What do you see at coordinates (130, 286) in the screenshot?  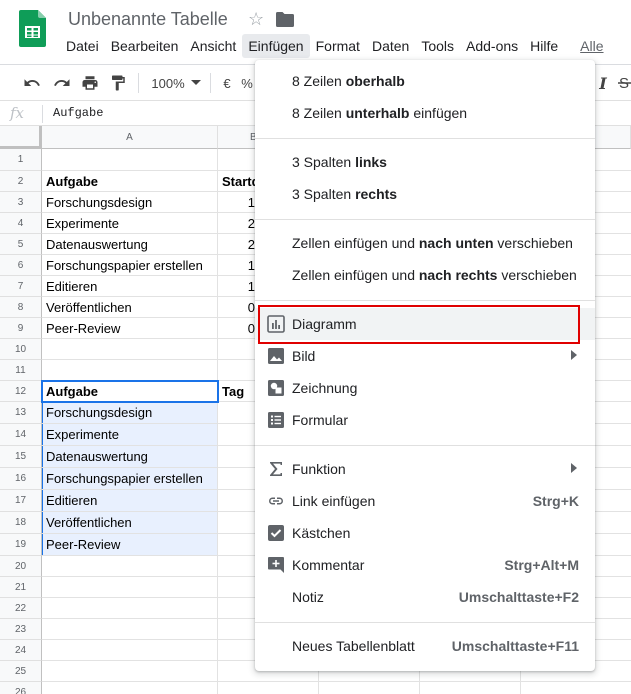 I see `table1-task-cell: Editieren` at bounding box center [130, 286].